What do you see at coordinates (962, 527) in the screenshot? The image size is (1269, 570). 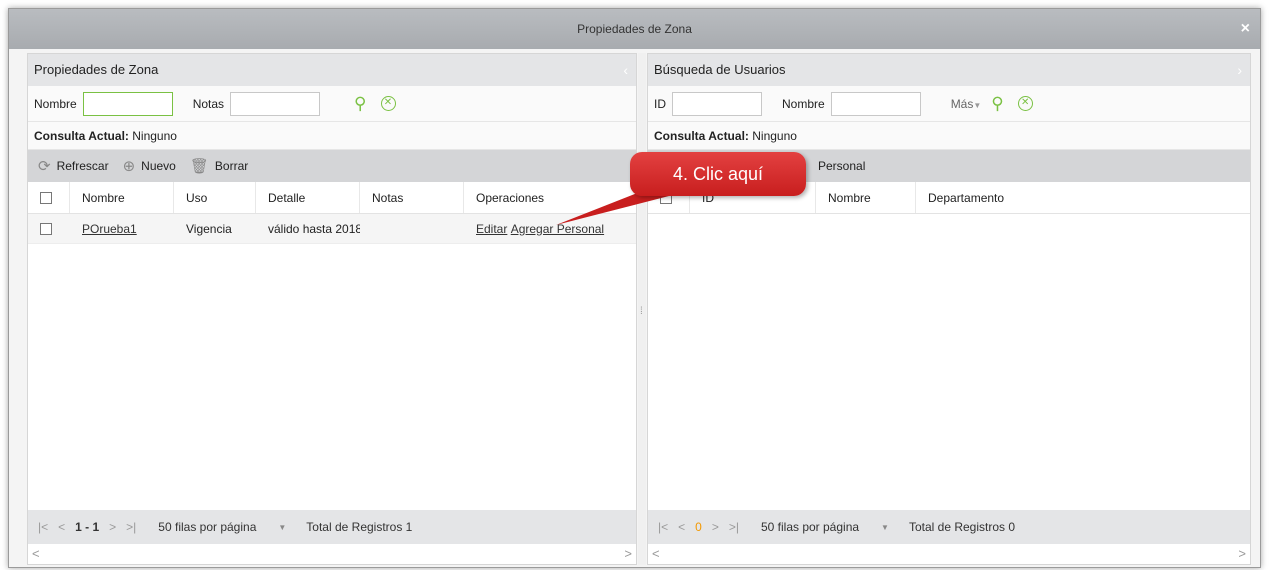 I see `total-records: Total de Registros 0` at bounding box center [962, 527].